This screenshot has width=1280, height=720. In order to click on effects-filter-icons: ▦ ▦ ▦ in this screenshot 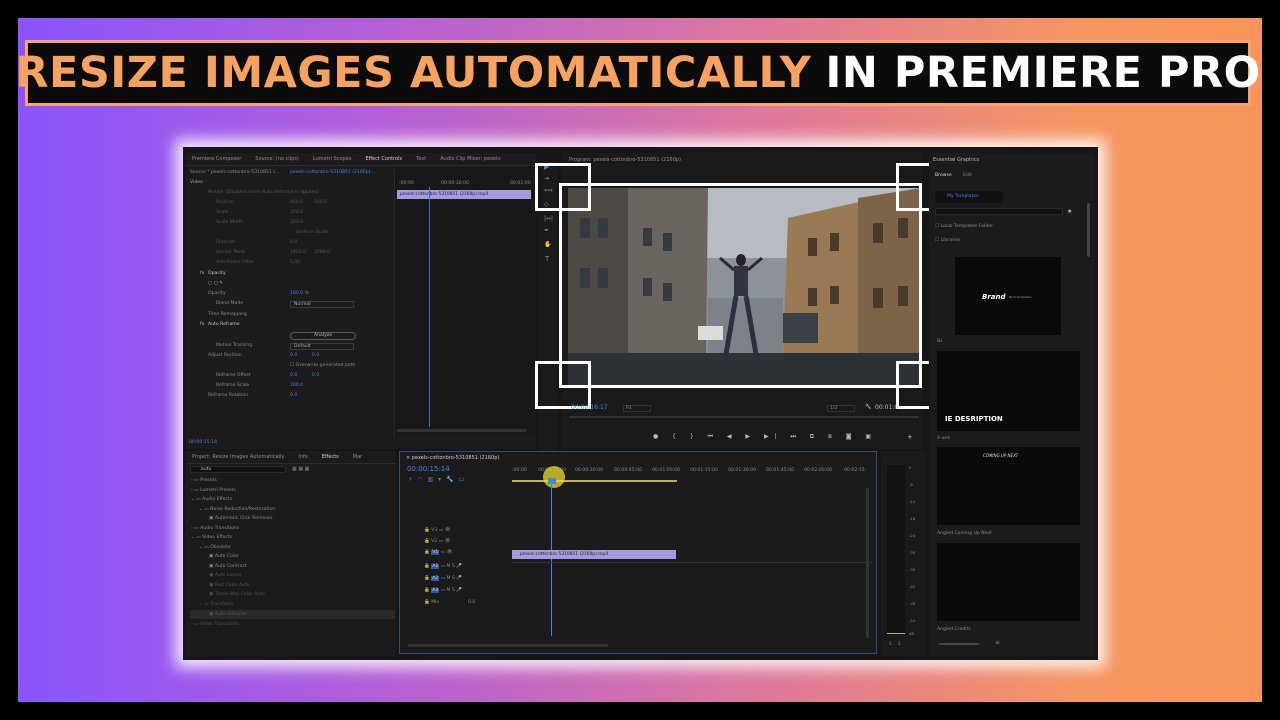, I will do `click(300, 469)`.